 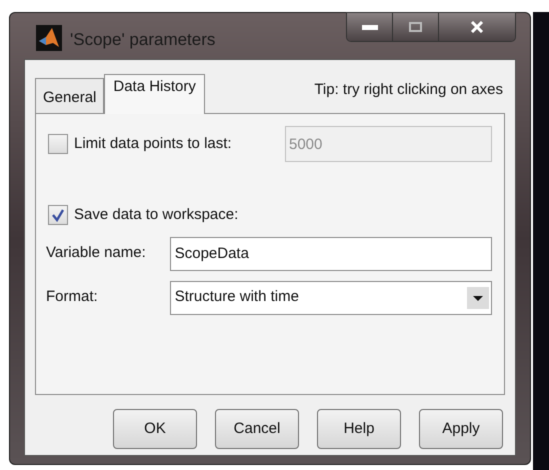 What do you see at coordinates (331, 253) in the screenshot?
I see `variable-name-field: ScopeData` at bounding box center [331, 253].